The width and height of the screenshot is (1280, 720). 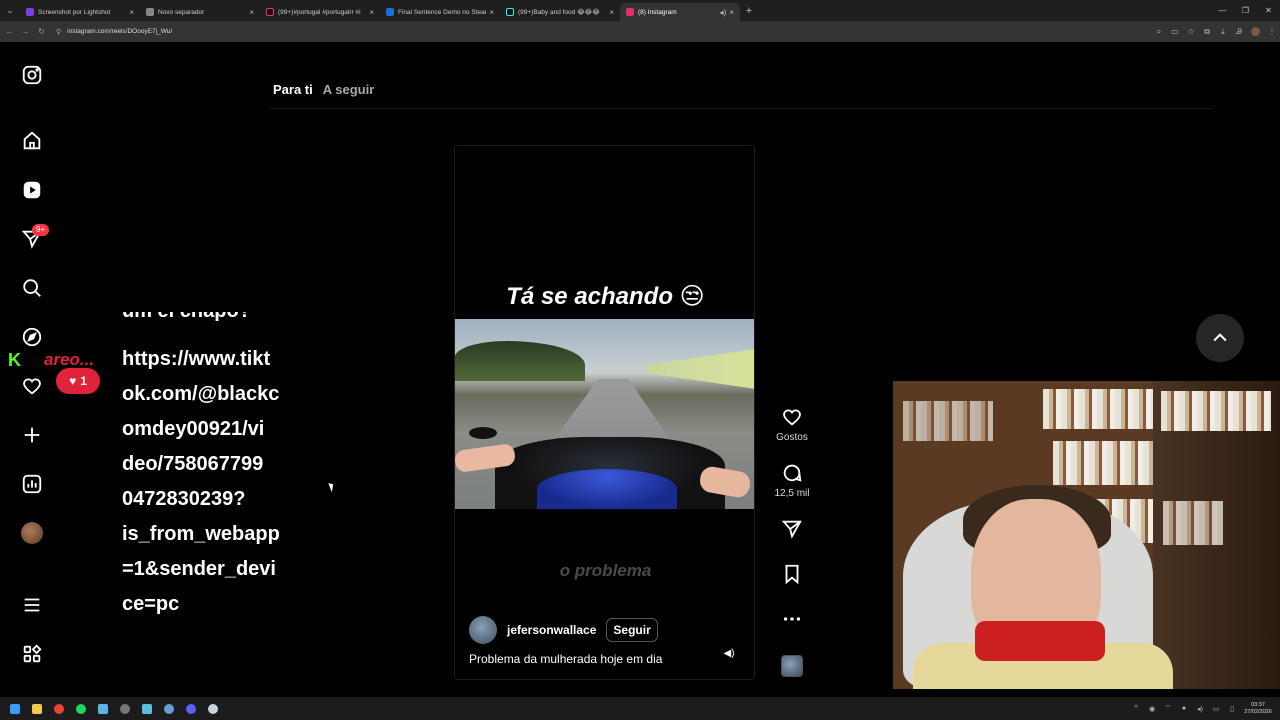 I want to click on forward-icon: →, so click(x=25, y=31).